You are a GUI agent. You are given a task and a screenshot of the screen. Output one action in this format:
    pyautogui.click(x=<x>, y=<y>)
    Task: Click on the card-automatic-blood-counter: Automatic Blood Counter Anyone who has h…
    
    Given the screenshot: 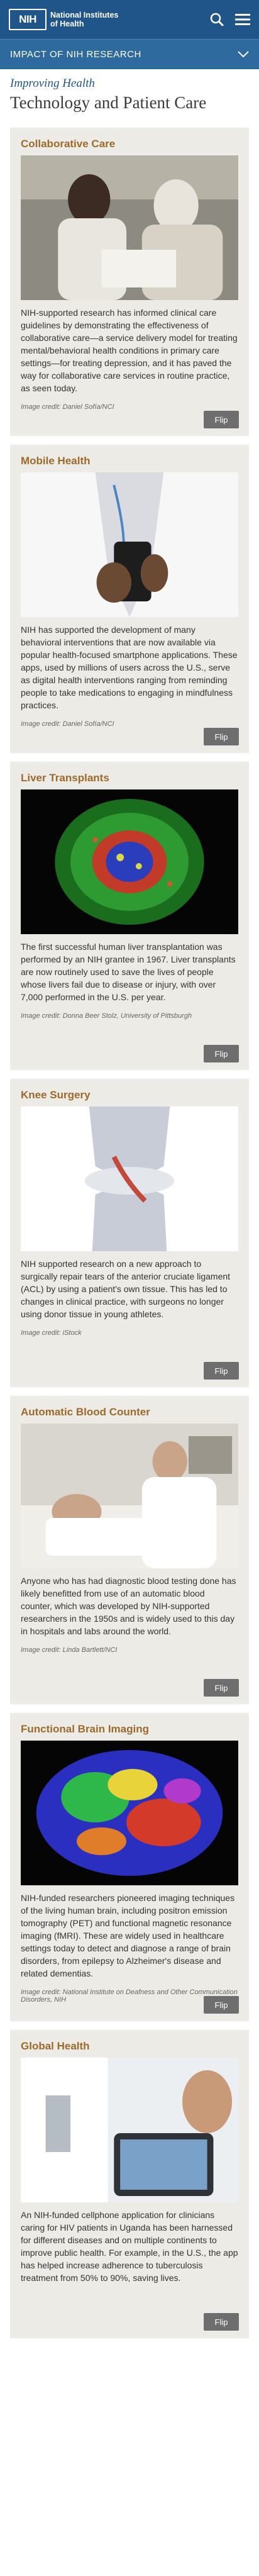 What is the action you would take?
    pyautogui.click(x=129, y=1550)
    